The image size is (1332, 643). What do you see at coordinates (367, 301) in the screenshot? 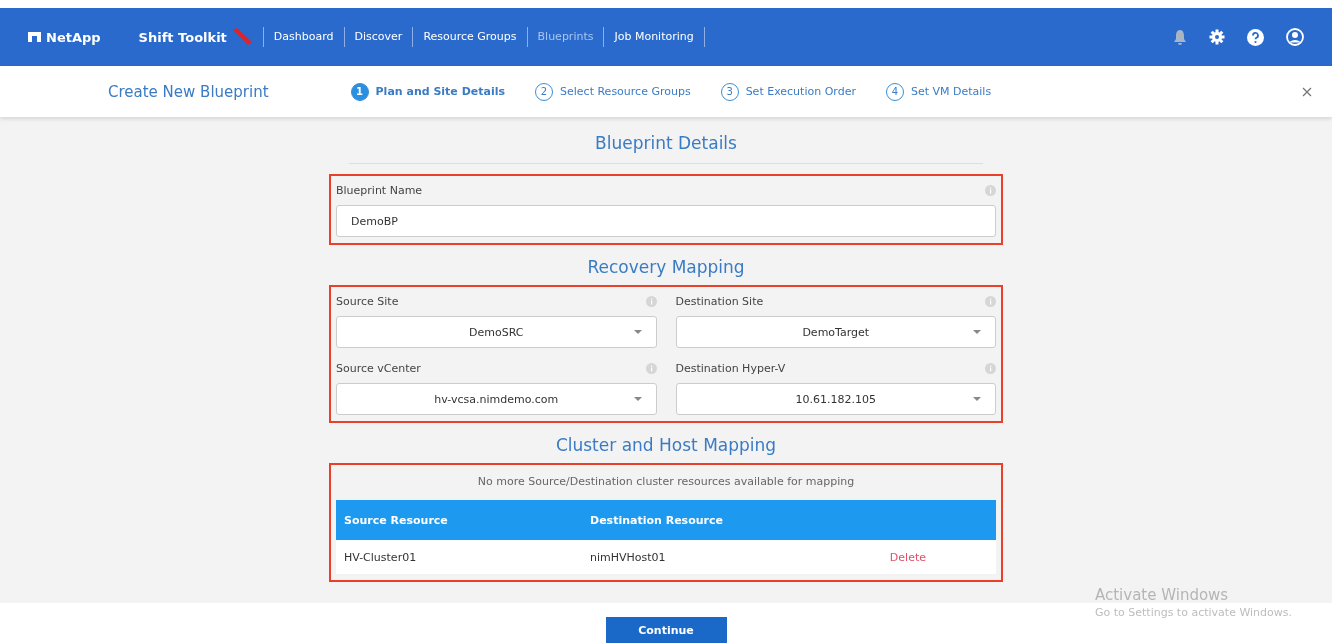
I see `field-label: Source Site` at bounding box center [367, 301].